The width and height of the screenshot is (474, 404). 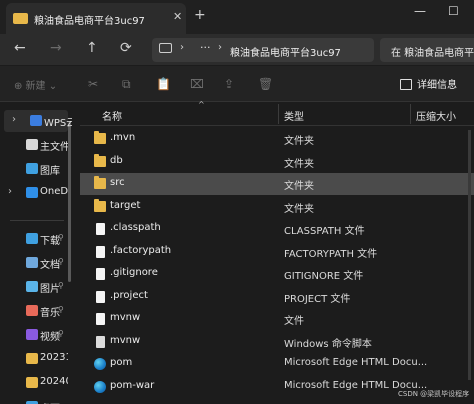 What do you see at coordinates (277, 297) in the screenshot?
I see `file-row: .project PROJECT 文件` at bounding box center [277, 297].